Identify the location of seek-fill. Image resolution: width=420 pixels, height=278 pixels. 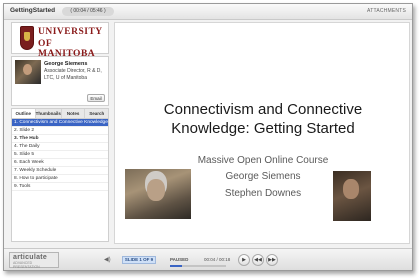
(176, 266).